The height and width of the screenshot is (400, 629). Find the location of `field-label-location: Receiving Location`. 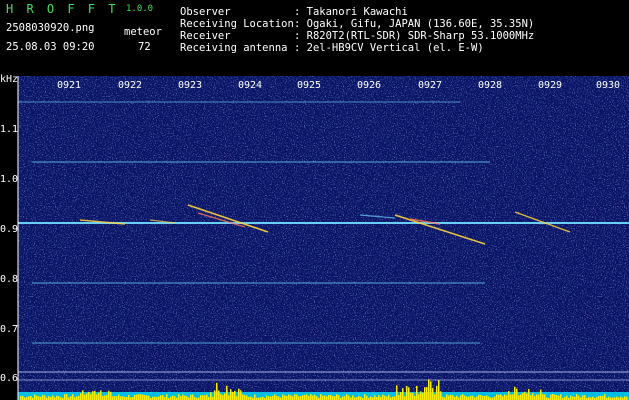

field-label-location: Receiving Location is located at coordinates (237, 24).